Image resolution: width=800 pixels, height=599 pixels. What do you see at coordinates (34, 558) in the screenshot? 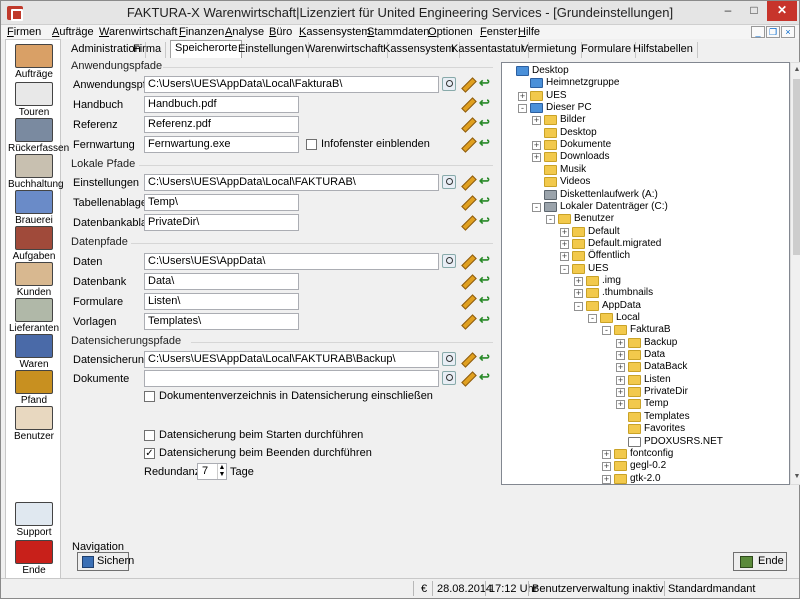
I see `sidebar-item-ende: Ende` at bounding box center [34, 558].